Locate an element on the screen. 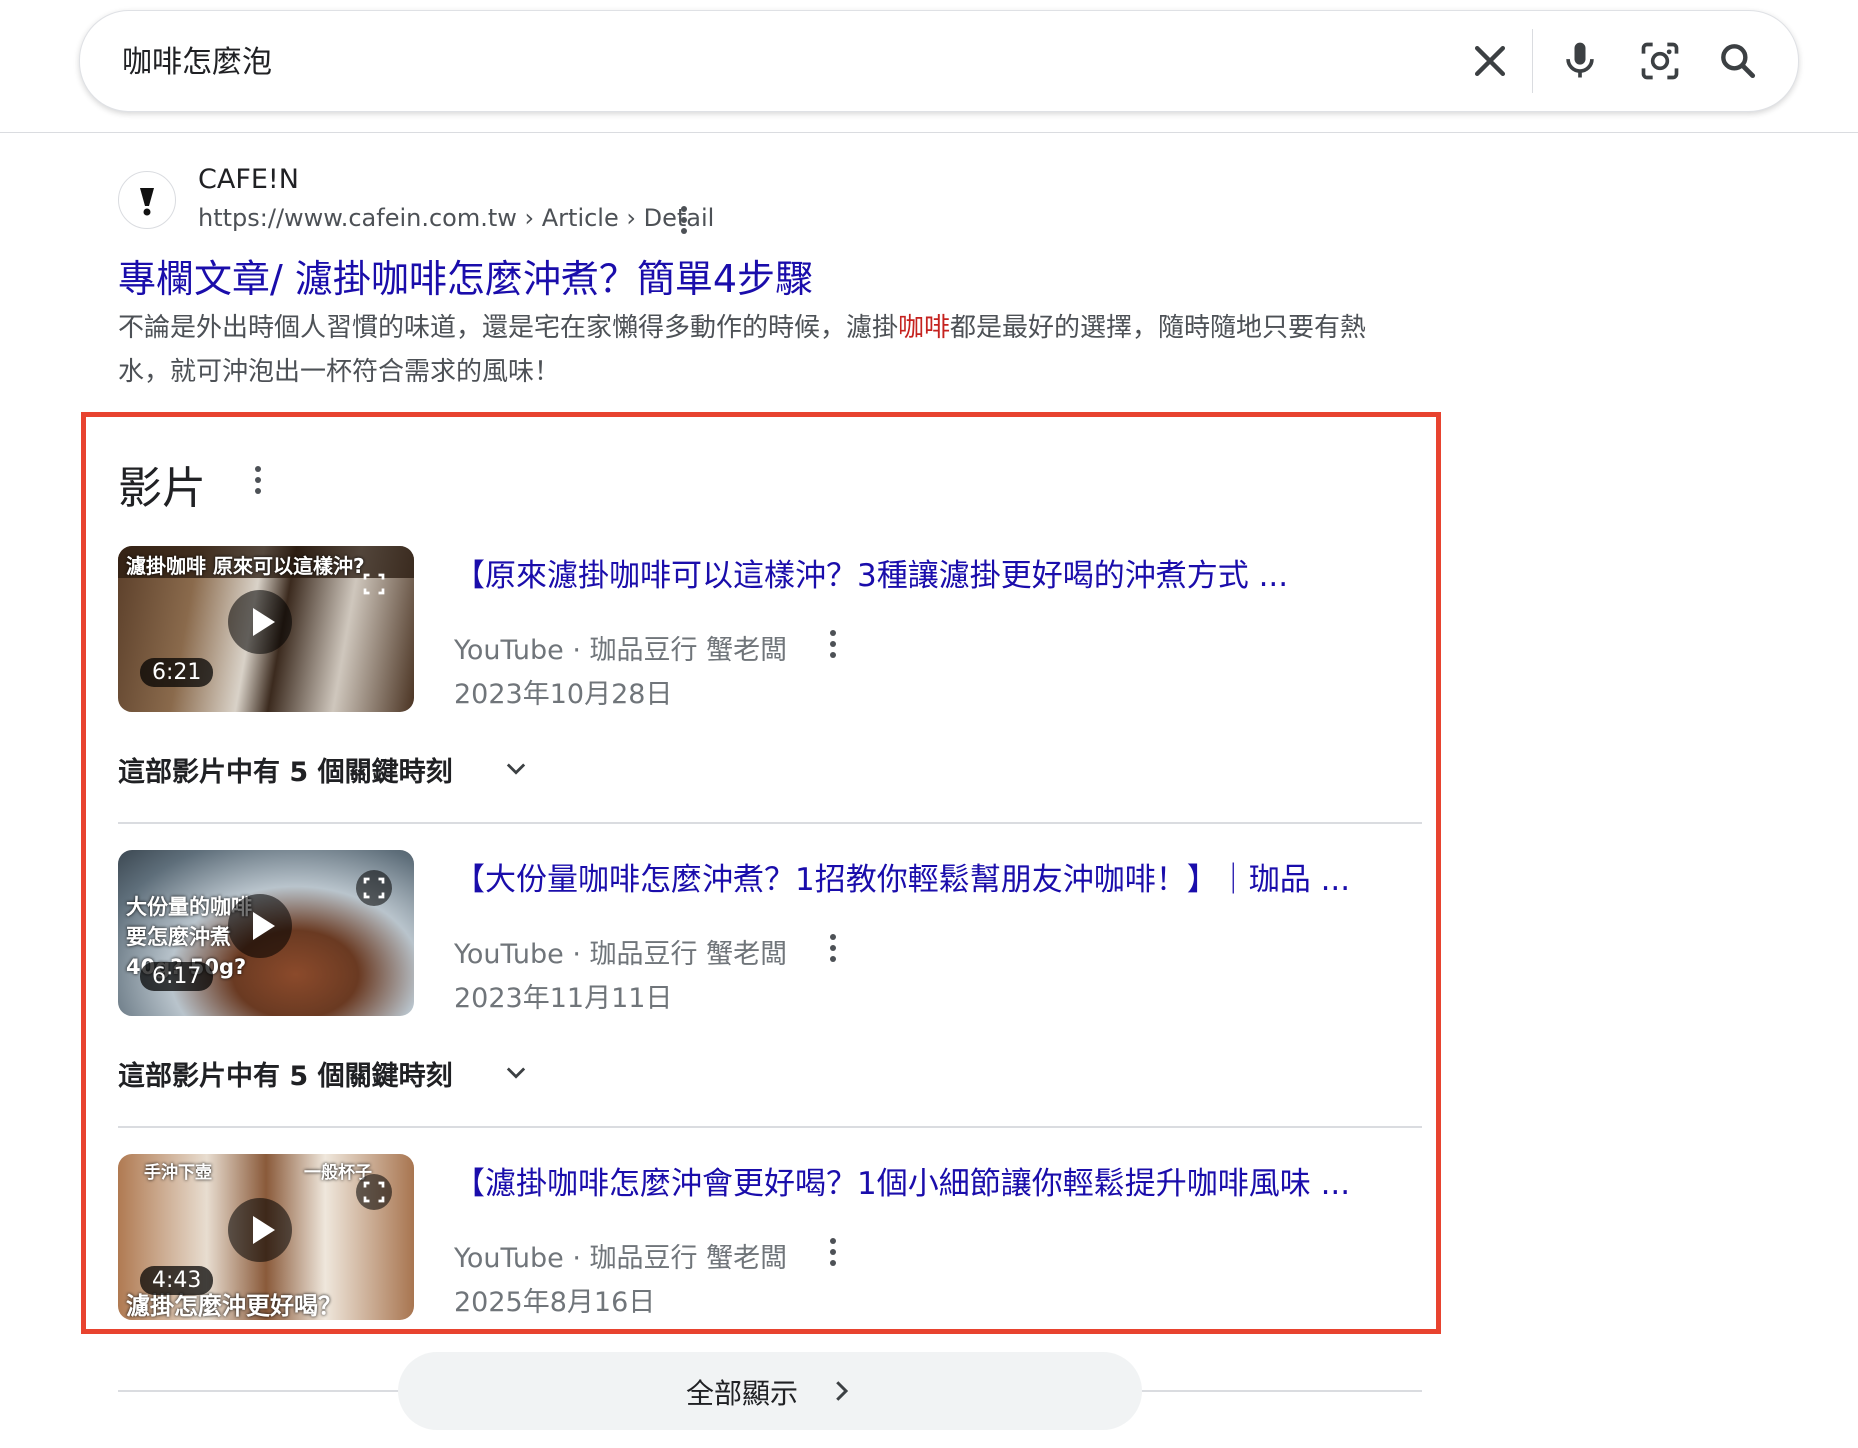  video-duration: 6:17 is located at coordinates (177, 976).